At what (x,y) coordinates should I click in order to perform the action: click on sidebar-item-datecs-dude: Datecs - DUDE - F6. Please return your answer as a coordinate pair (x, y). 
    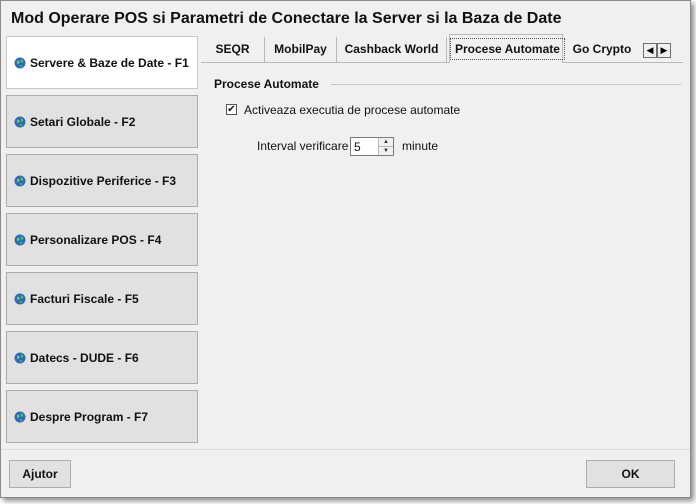
    Looking at the image, I should click on (102, 357).